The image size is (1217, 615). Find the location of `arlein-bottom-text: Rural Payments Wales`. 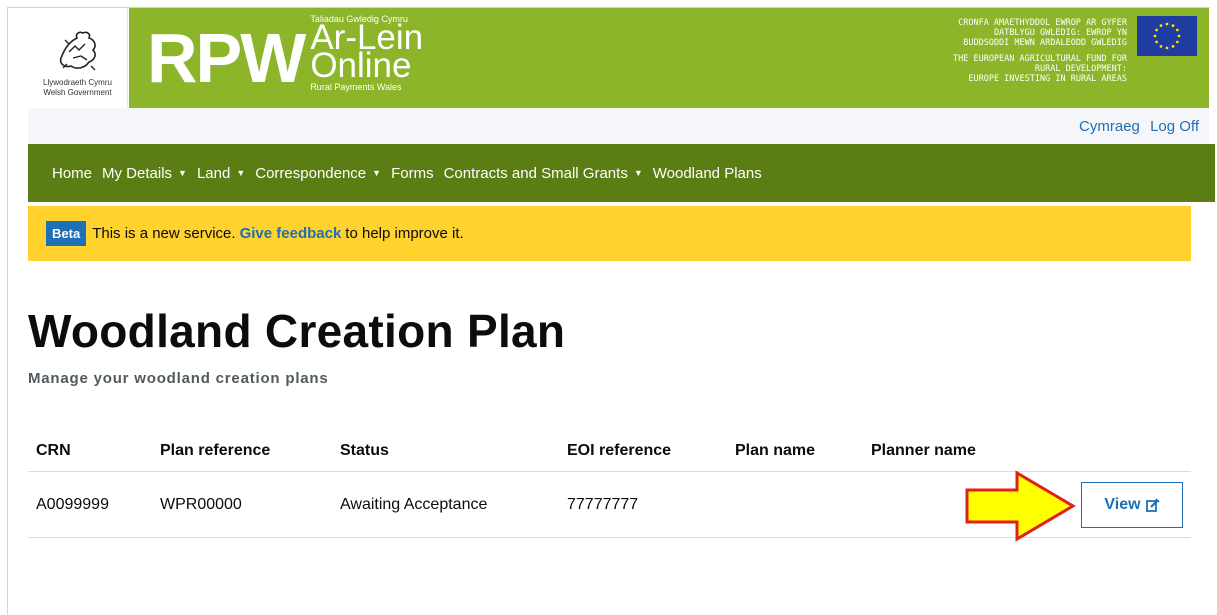

arlein-bottom-text: Rural Payments Wales is located at coordinates (356, 87).